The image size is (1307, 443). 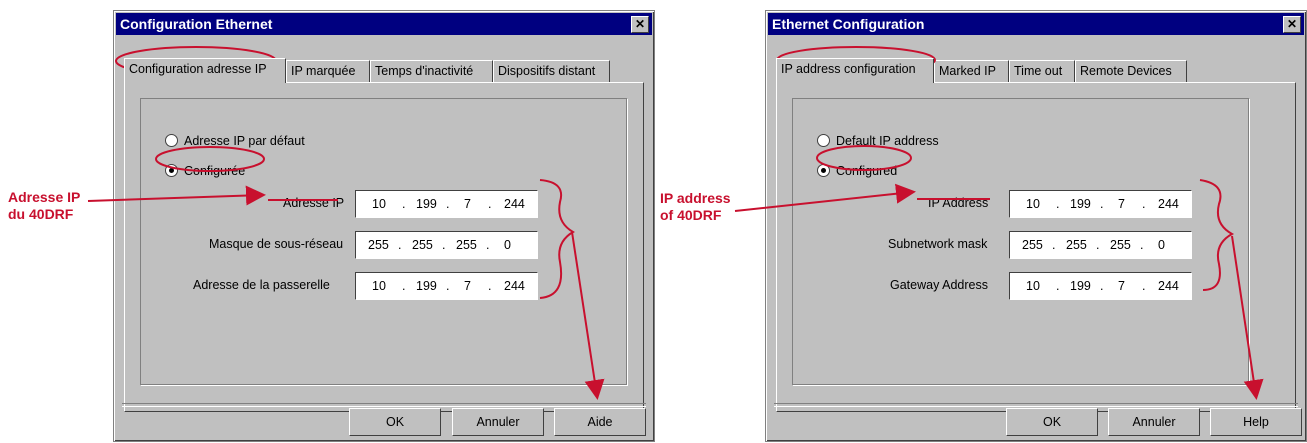 I want to click on tab-ip-address-configuration: IP address configuration, so click(x=855, y=70).